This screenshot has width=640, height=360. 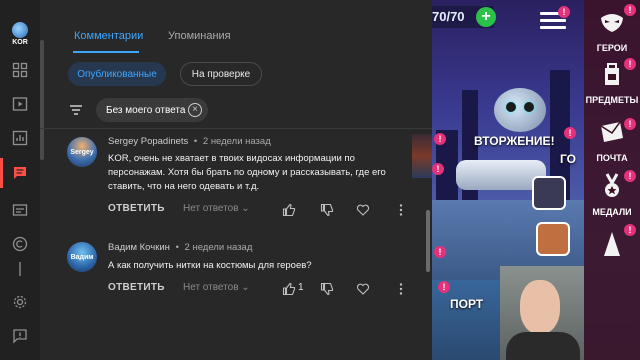 I want to click on streamer-shirt, so click(x=543, y=346).